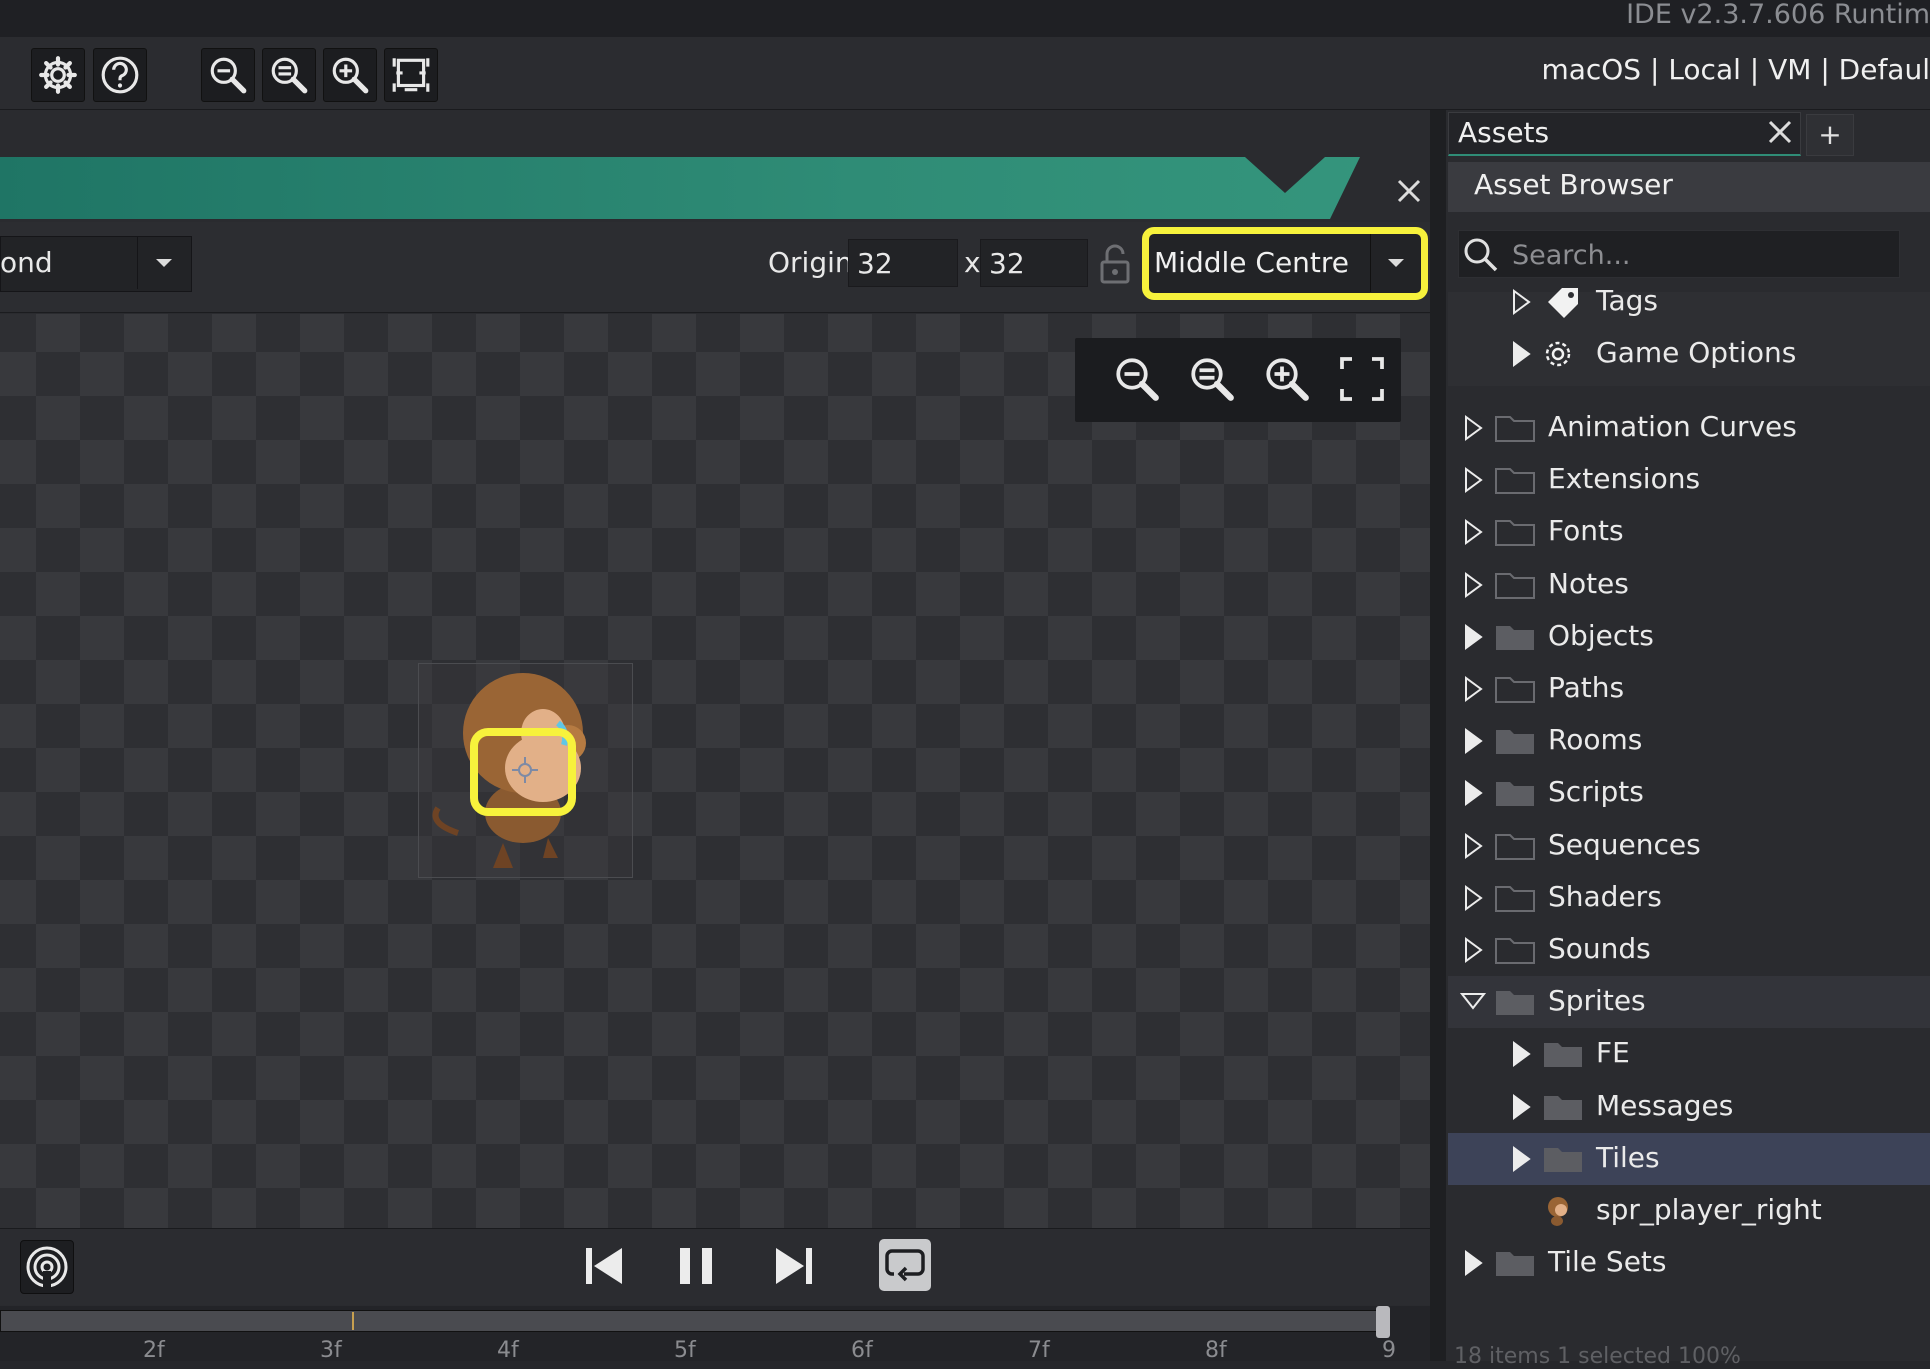 The image size is (1930, 1369). Describe the element at coordinates (1216, 1350) in the screenshot. I see `frame-label: 8f` at that location.